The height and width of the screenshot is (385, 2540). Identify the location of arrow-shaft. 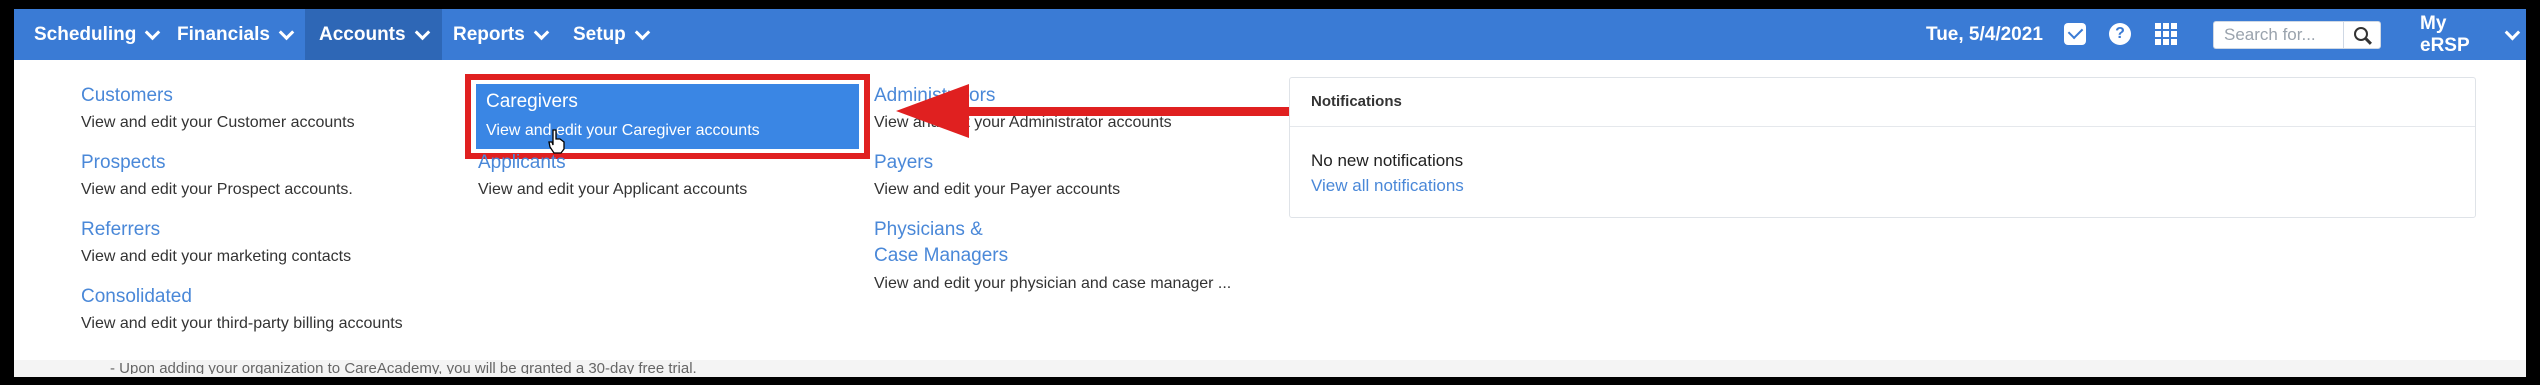
(1126, 111).